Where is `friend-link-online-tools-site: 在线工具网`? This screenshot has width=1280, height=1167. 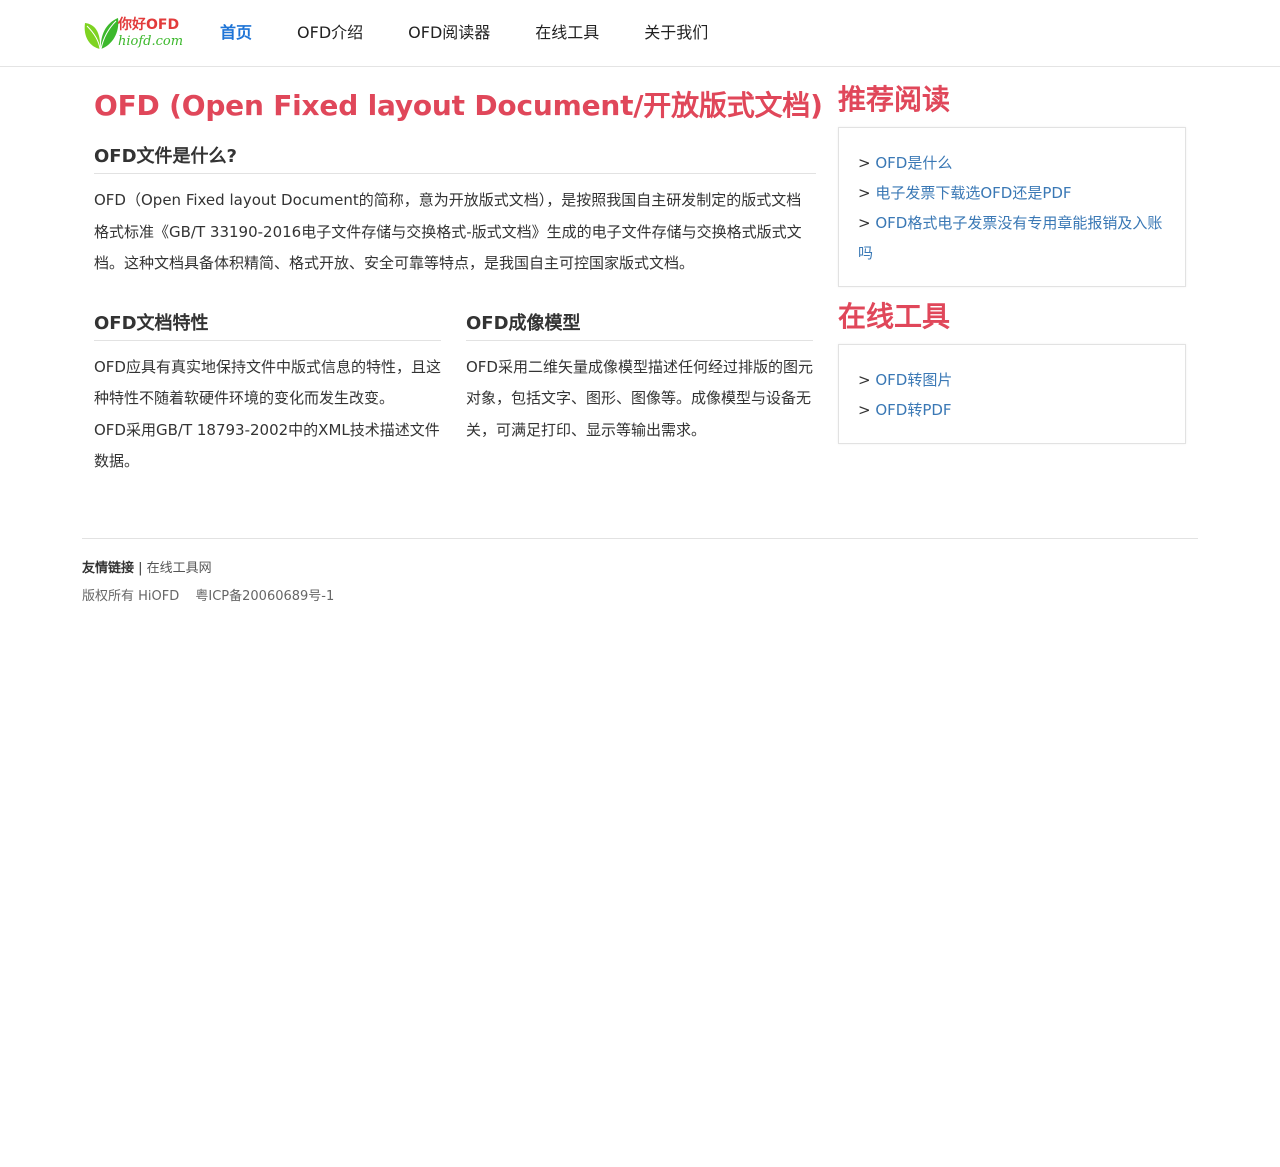 friend-link-online-tools-site: 在线工具网 is located at coordinates (179, 568).